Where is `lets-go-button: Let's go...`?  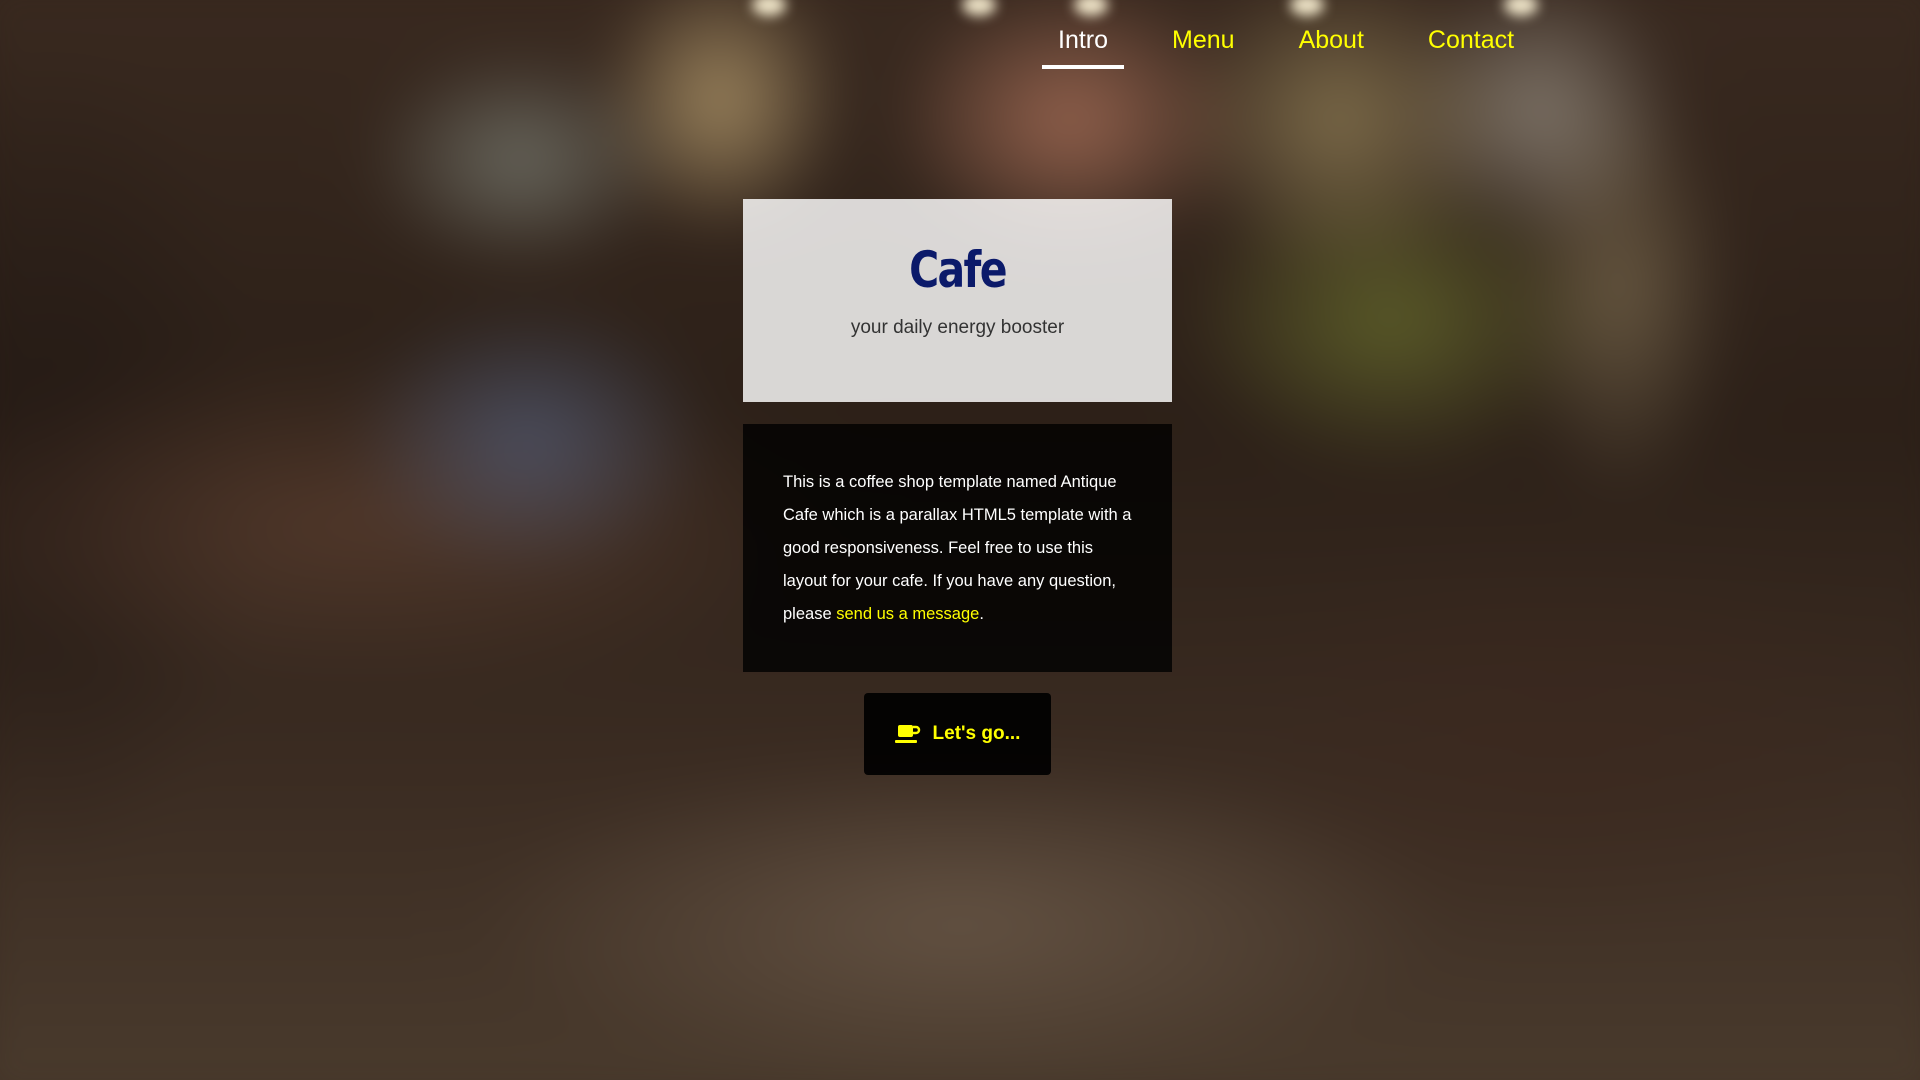 lets-go-button: Let's go... is located at coordinates (957, 734).